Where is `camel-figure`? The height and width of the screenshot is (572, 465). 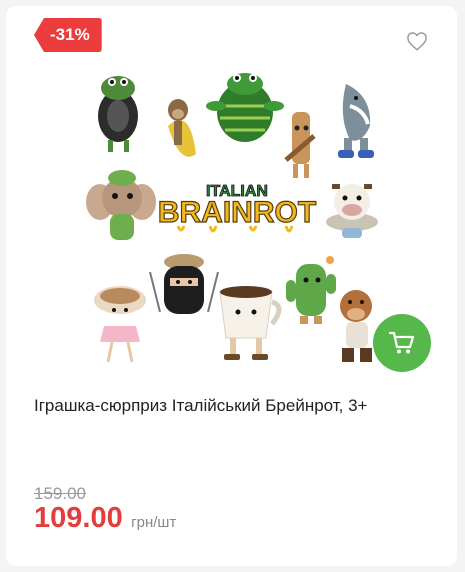
camel-figure is located at coordinates (356, 326).